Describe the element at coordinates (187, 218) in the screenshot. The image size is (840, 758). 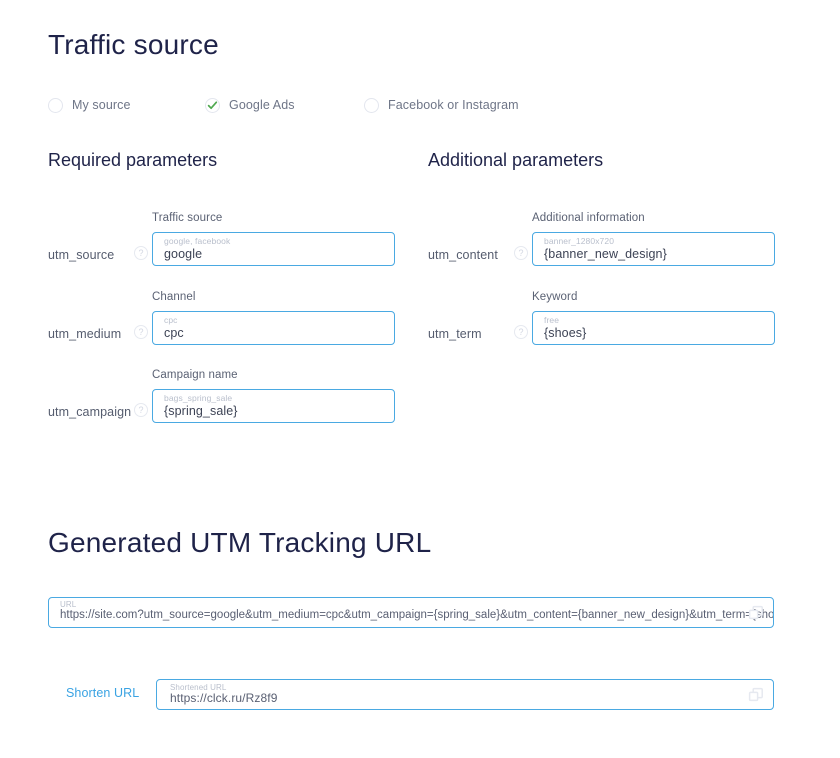
I see `field-caption: Traffic source` at that location.